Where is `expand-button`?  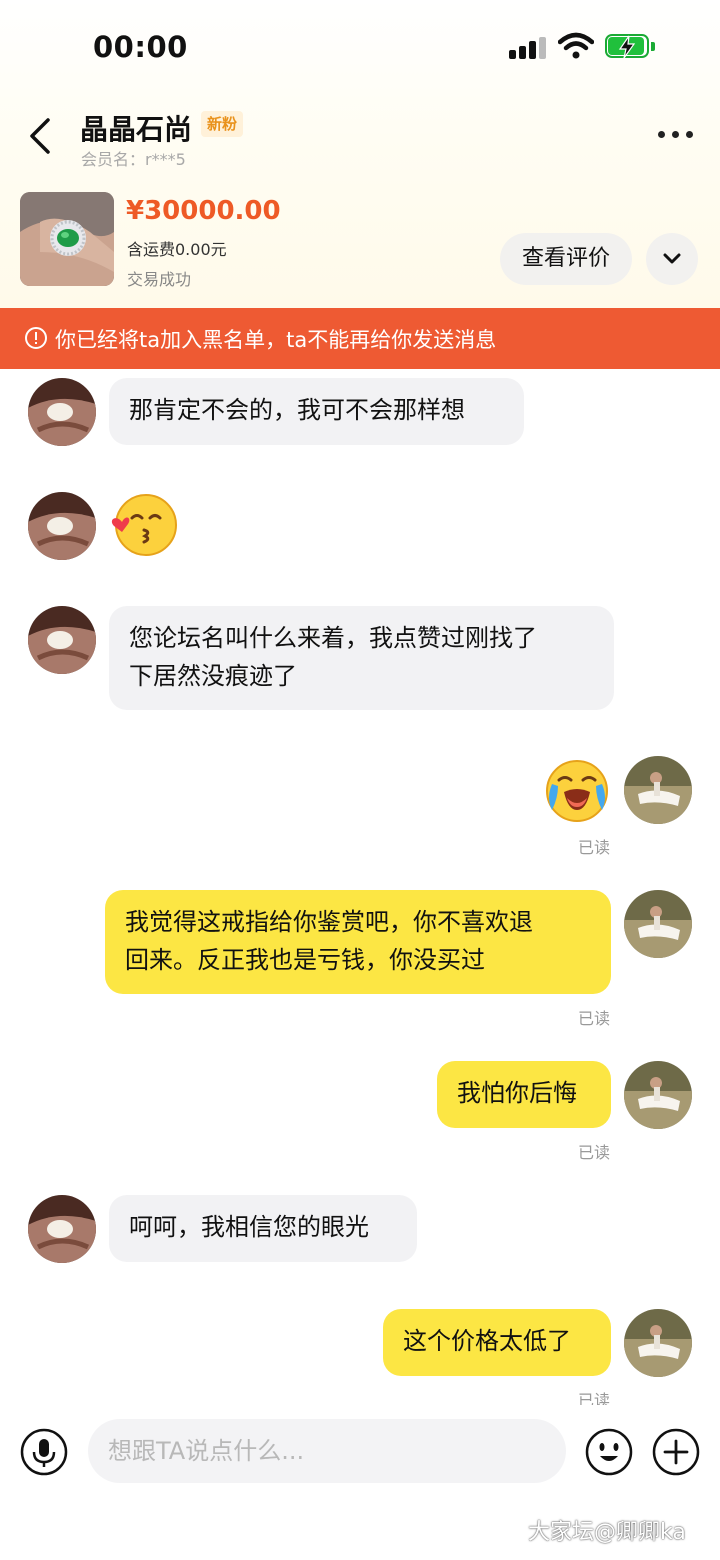 expand-button is located at coordinates (672, 259).